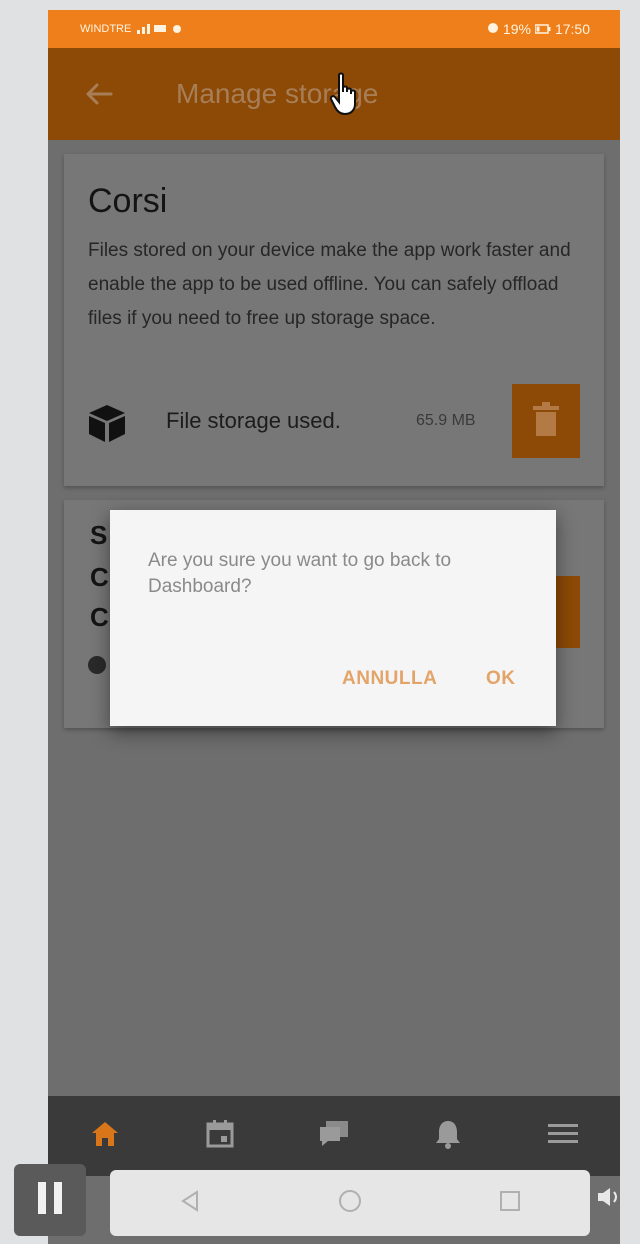 This screenshot has width=640, height=1244. I want to click on status-bar: WINDTRE 19% 17:50, so click(334, 29).